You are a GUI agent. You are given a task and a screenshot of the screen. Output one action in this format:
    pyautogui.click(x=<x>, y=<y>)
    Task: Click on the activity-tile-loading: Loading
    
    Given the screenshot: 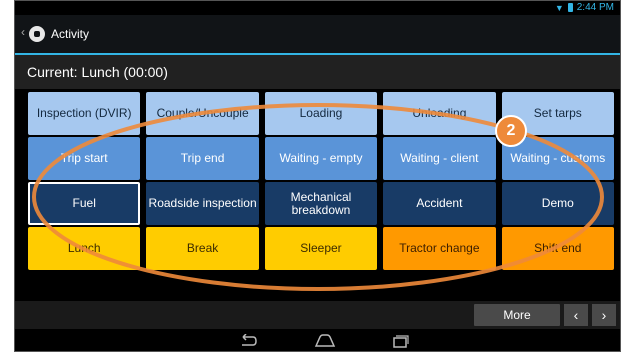 What is the action you would take?
    pyautogui.click(x=321, y=113)
    